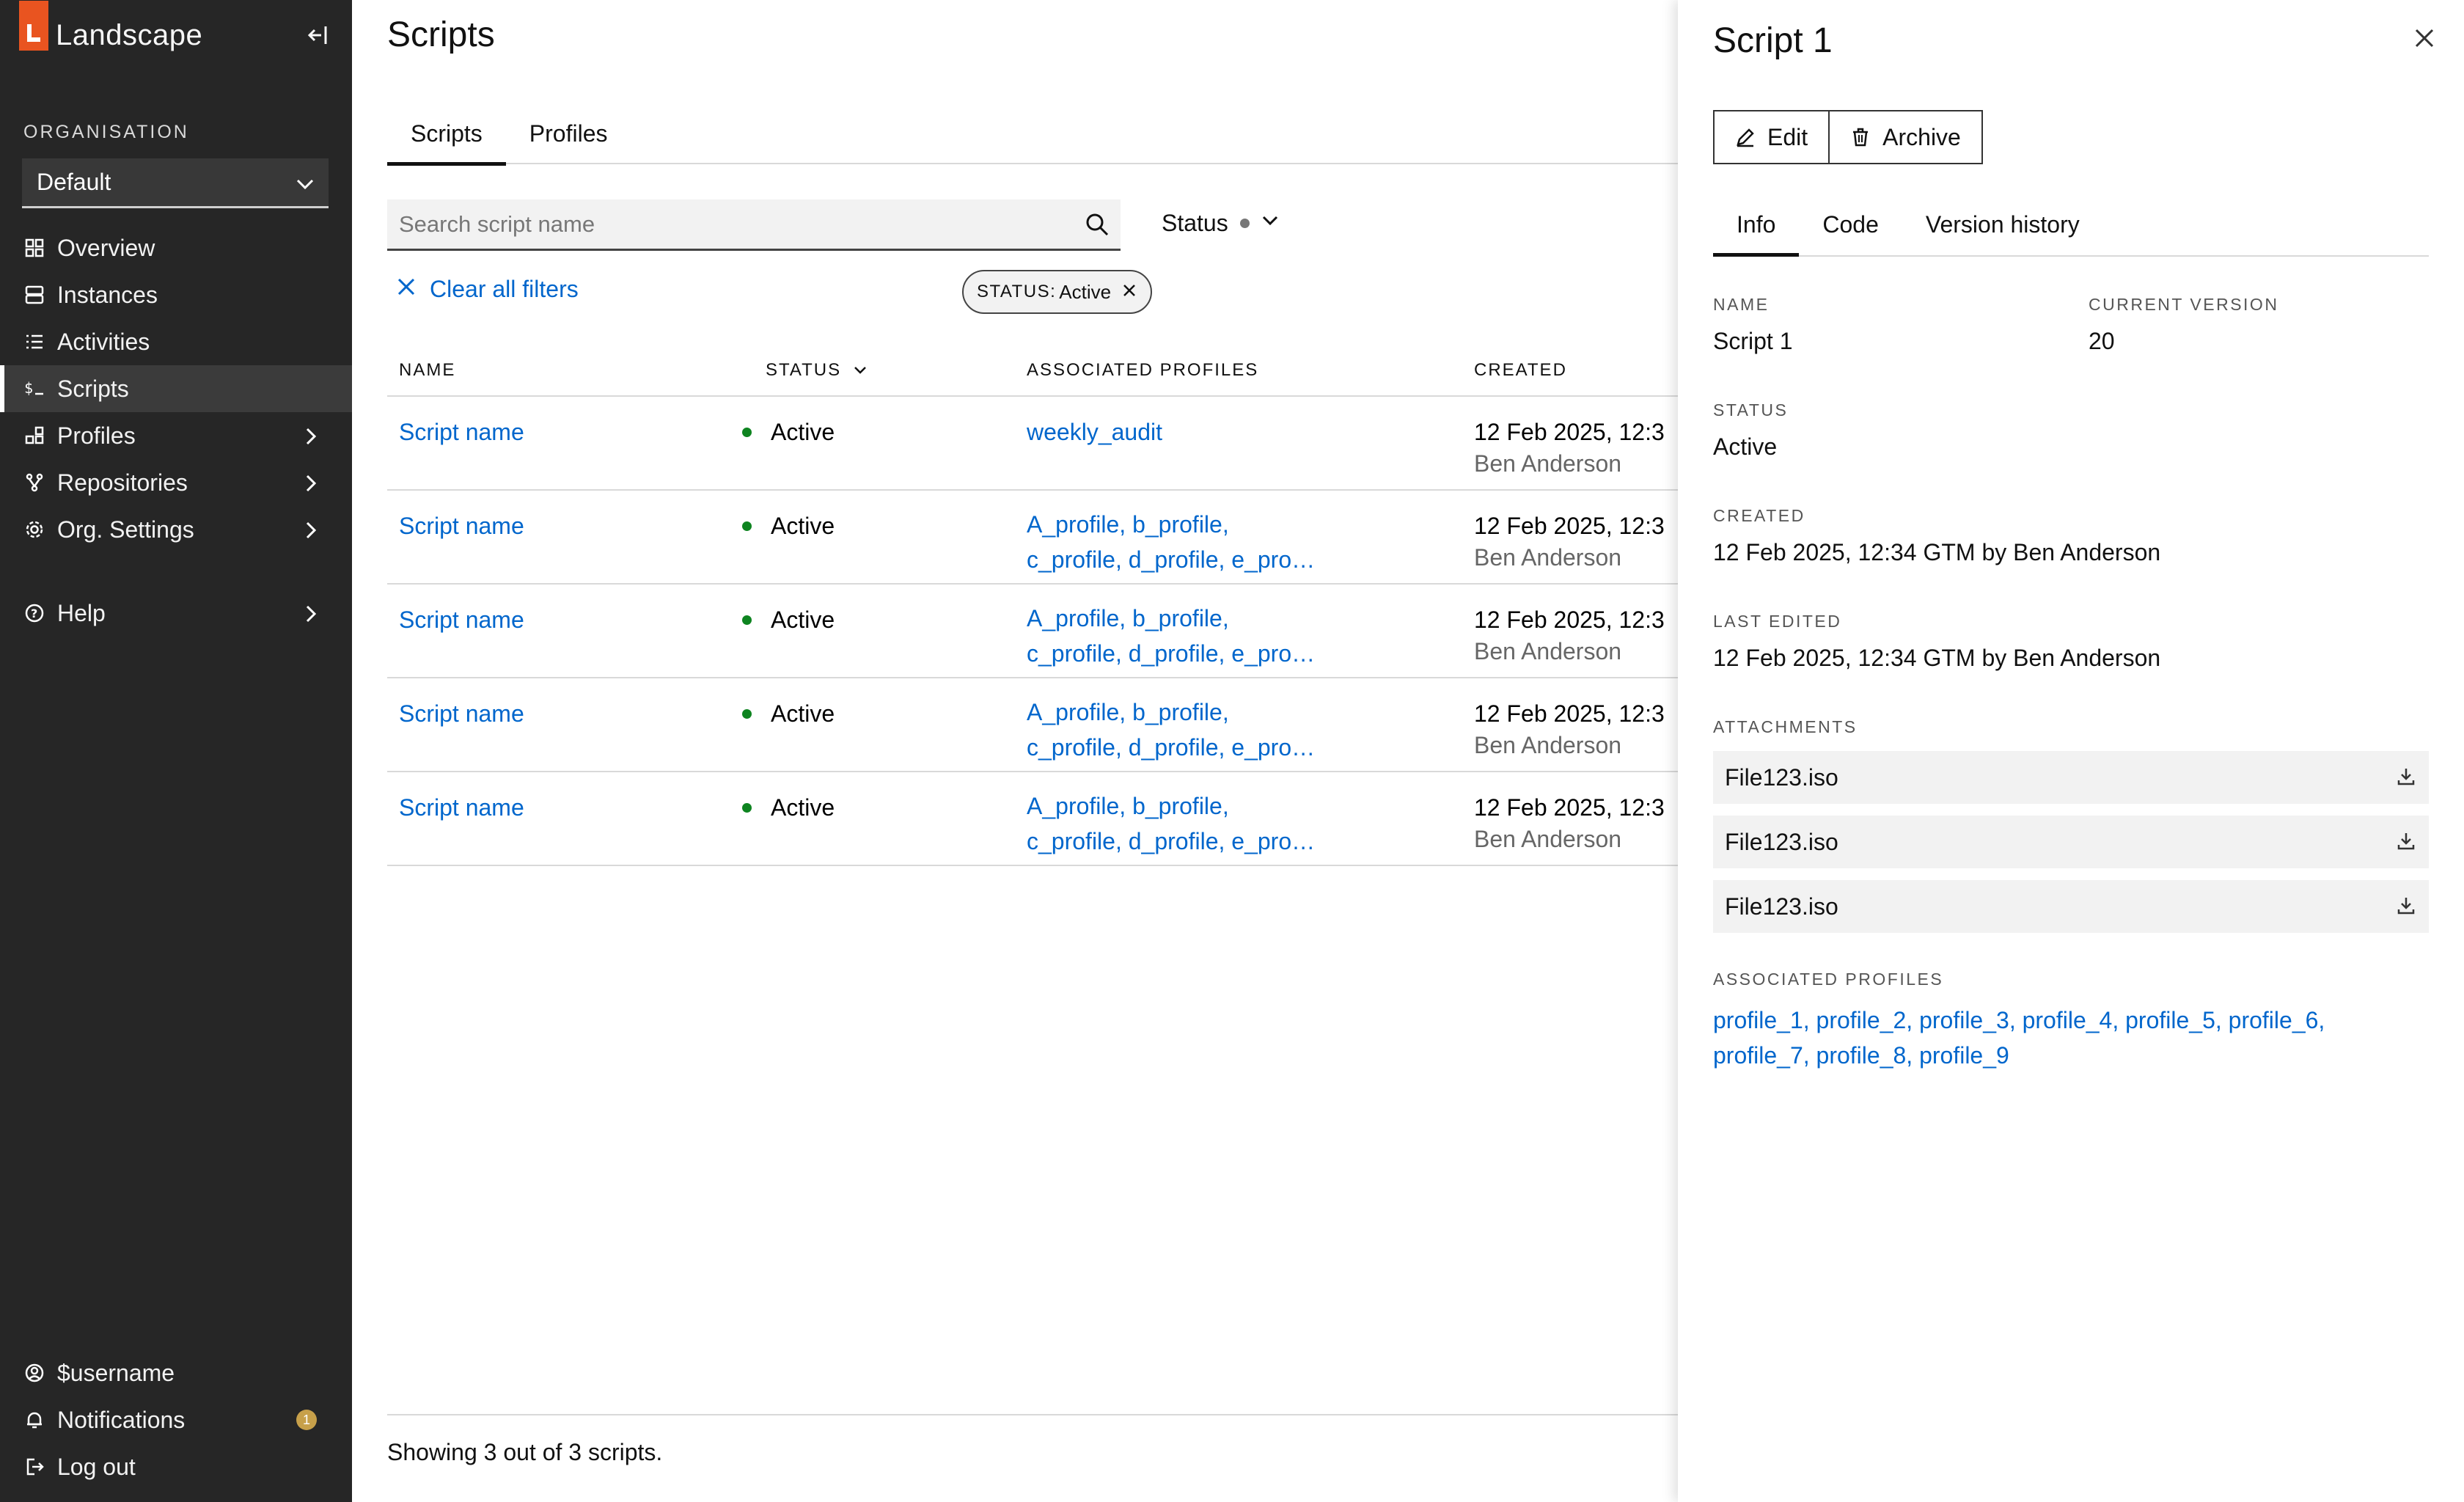  I want to click on bell-icon, so click(34, 1420).